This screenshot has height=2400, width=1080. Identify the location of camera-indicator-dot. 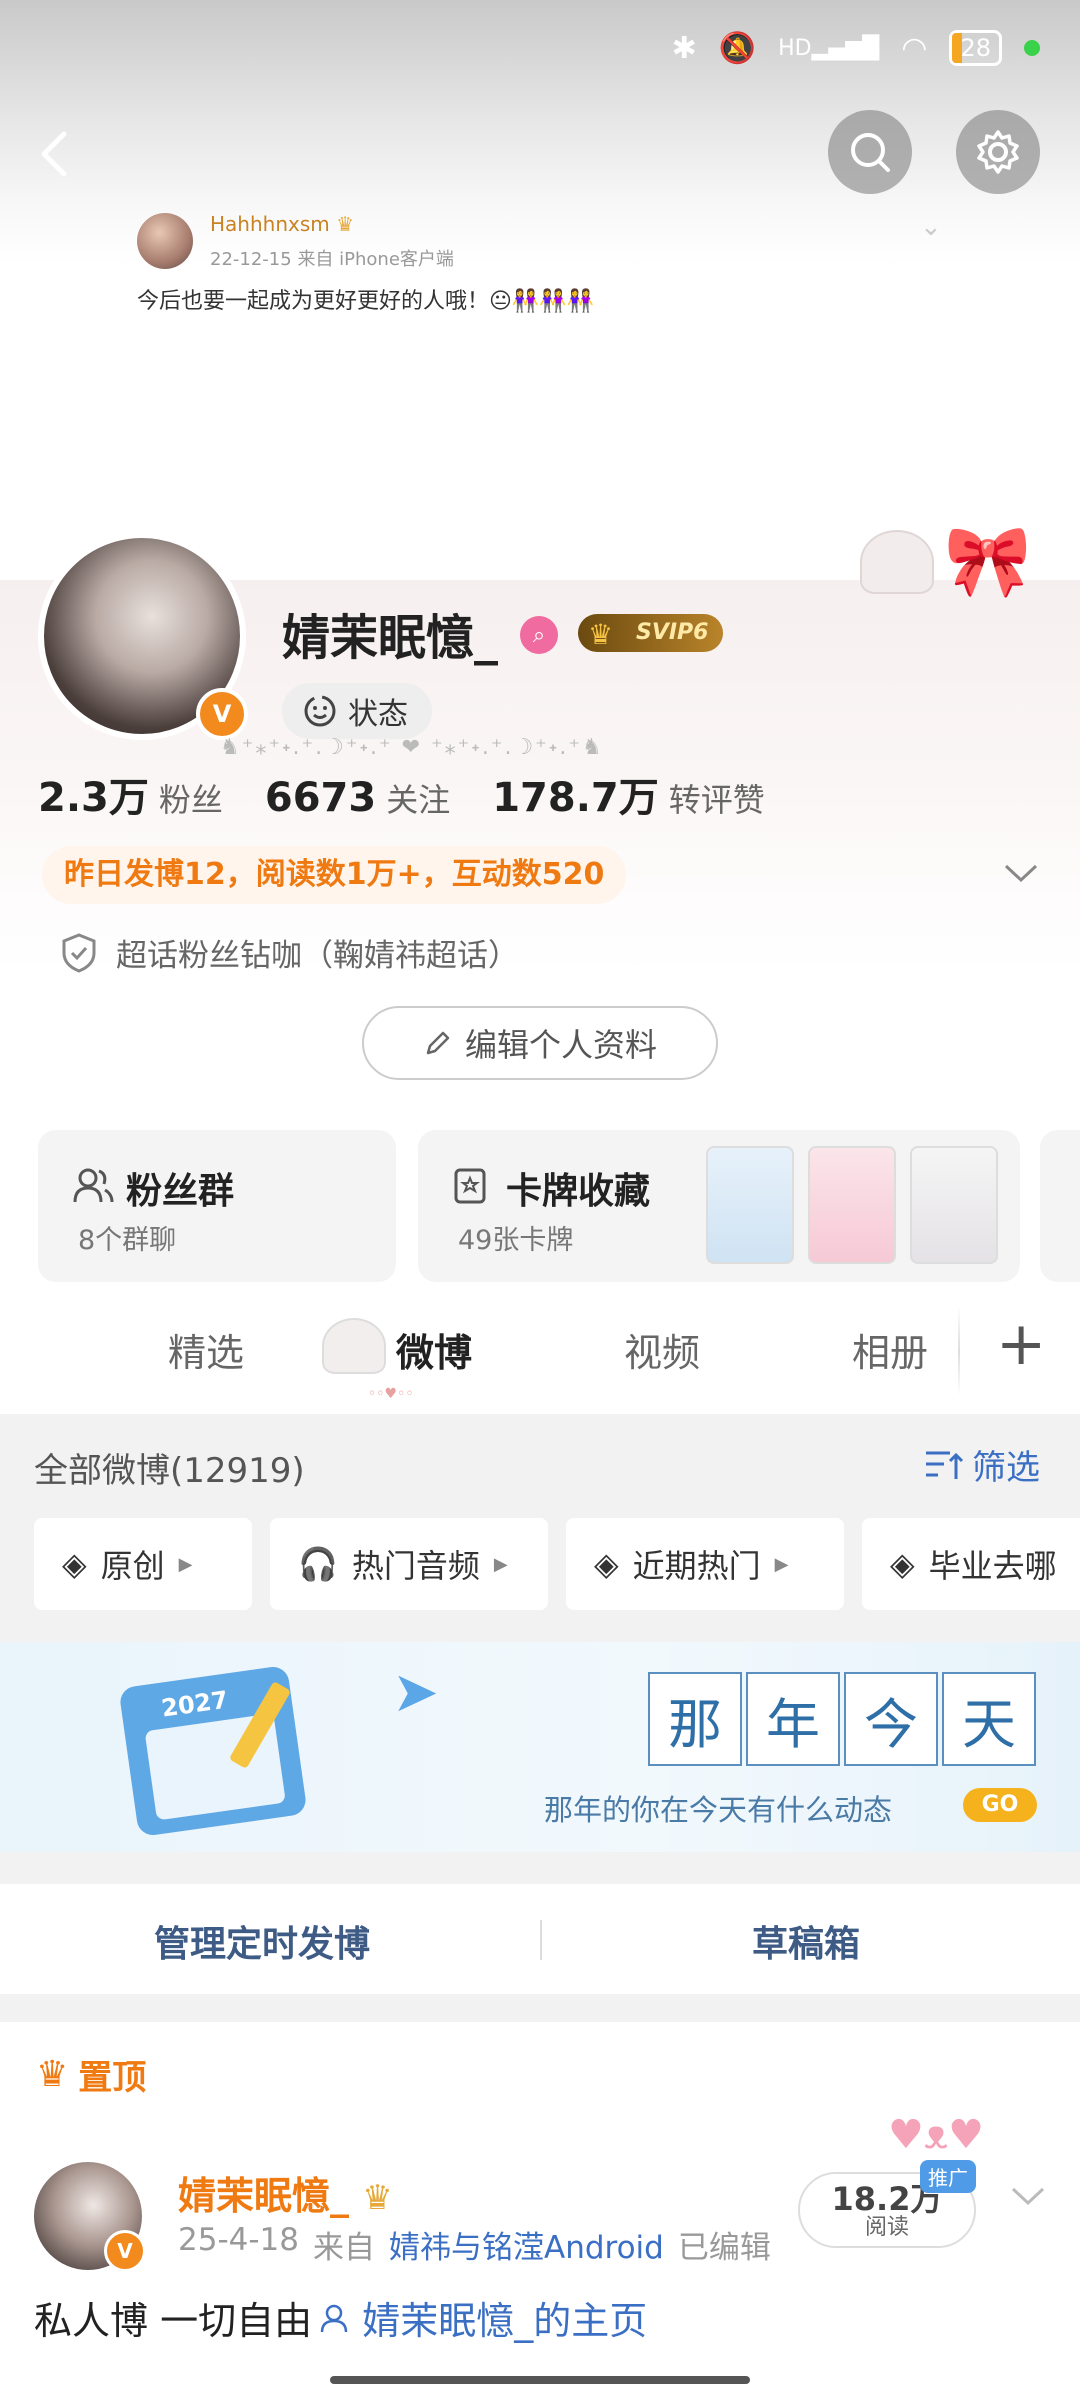
(1032, 48).